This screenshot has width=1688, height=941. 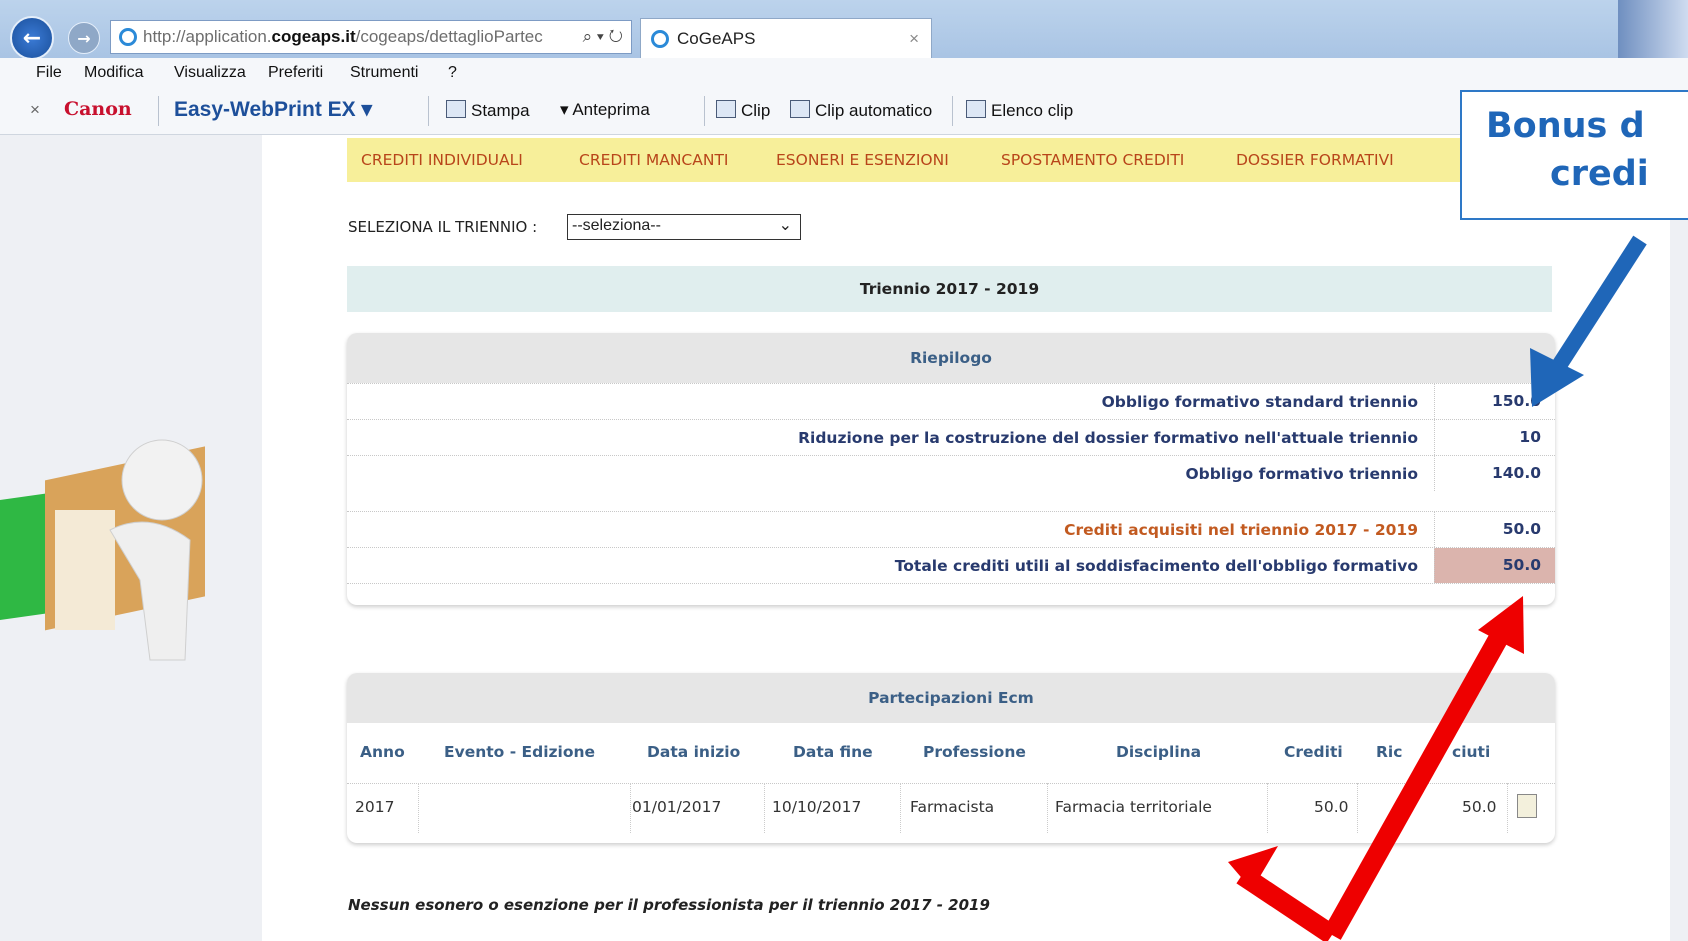 I want to click on elenco-clip-button: Elenco clip, so click(x=1019, y=110).